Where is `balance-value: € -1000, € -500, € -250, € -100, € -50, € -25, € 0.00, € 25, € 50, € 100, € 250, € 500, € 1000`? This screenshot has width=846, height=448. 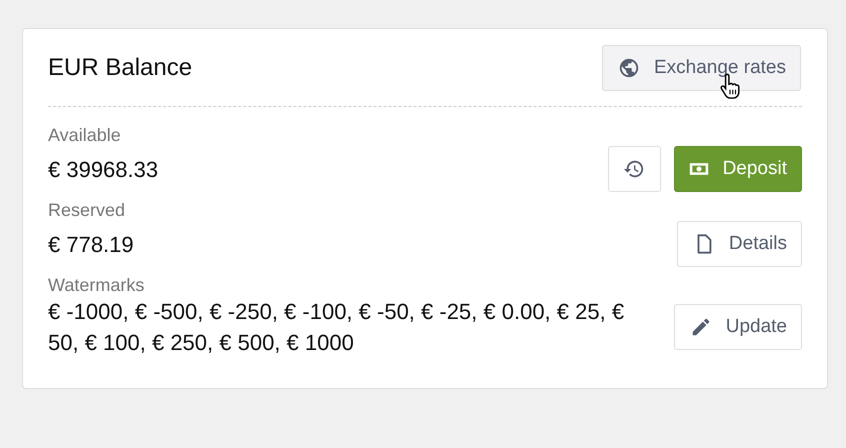
balance-value: € -1000, € -500, € -250, € -100, € -50, € -25, € 0.00, € 25, € 50, € 100, € 250, € 500, € 1000 is located at coordinates (337, 327).